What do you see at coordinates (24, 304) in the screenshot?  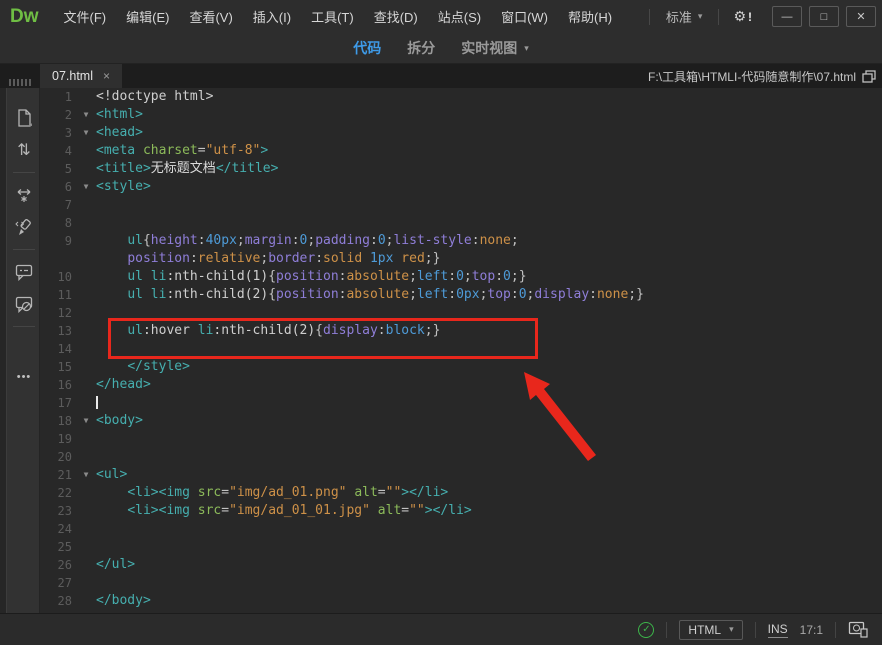 I see `remove-comment-button` at bounding box center [24, 304].